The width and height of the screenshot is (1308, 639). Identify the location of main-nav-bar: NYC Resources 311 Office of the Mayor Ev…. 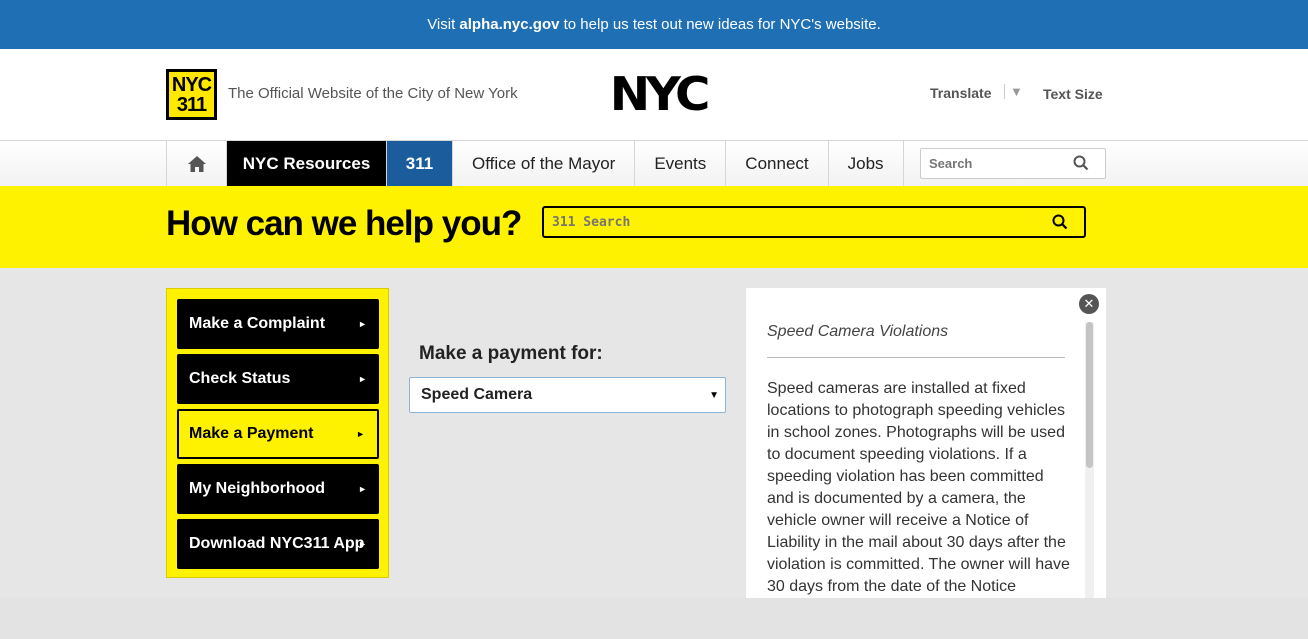
(654, 163).